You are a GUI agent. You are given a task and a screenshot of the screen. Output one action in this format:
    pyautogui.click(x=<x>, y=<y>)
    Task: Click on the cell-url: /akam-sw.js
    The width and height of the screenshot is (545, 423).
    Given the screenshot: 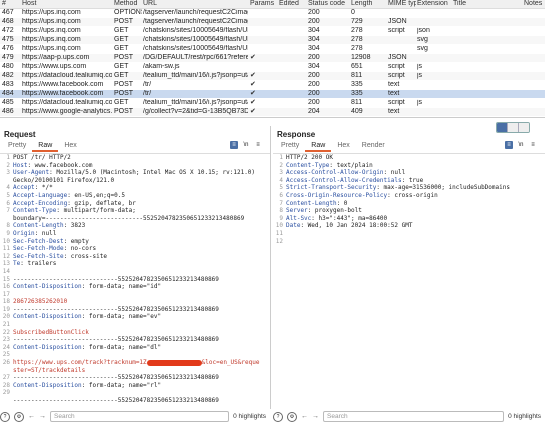 What is the action you would take?
    pyautogui.click(x=161, y=66)
    